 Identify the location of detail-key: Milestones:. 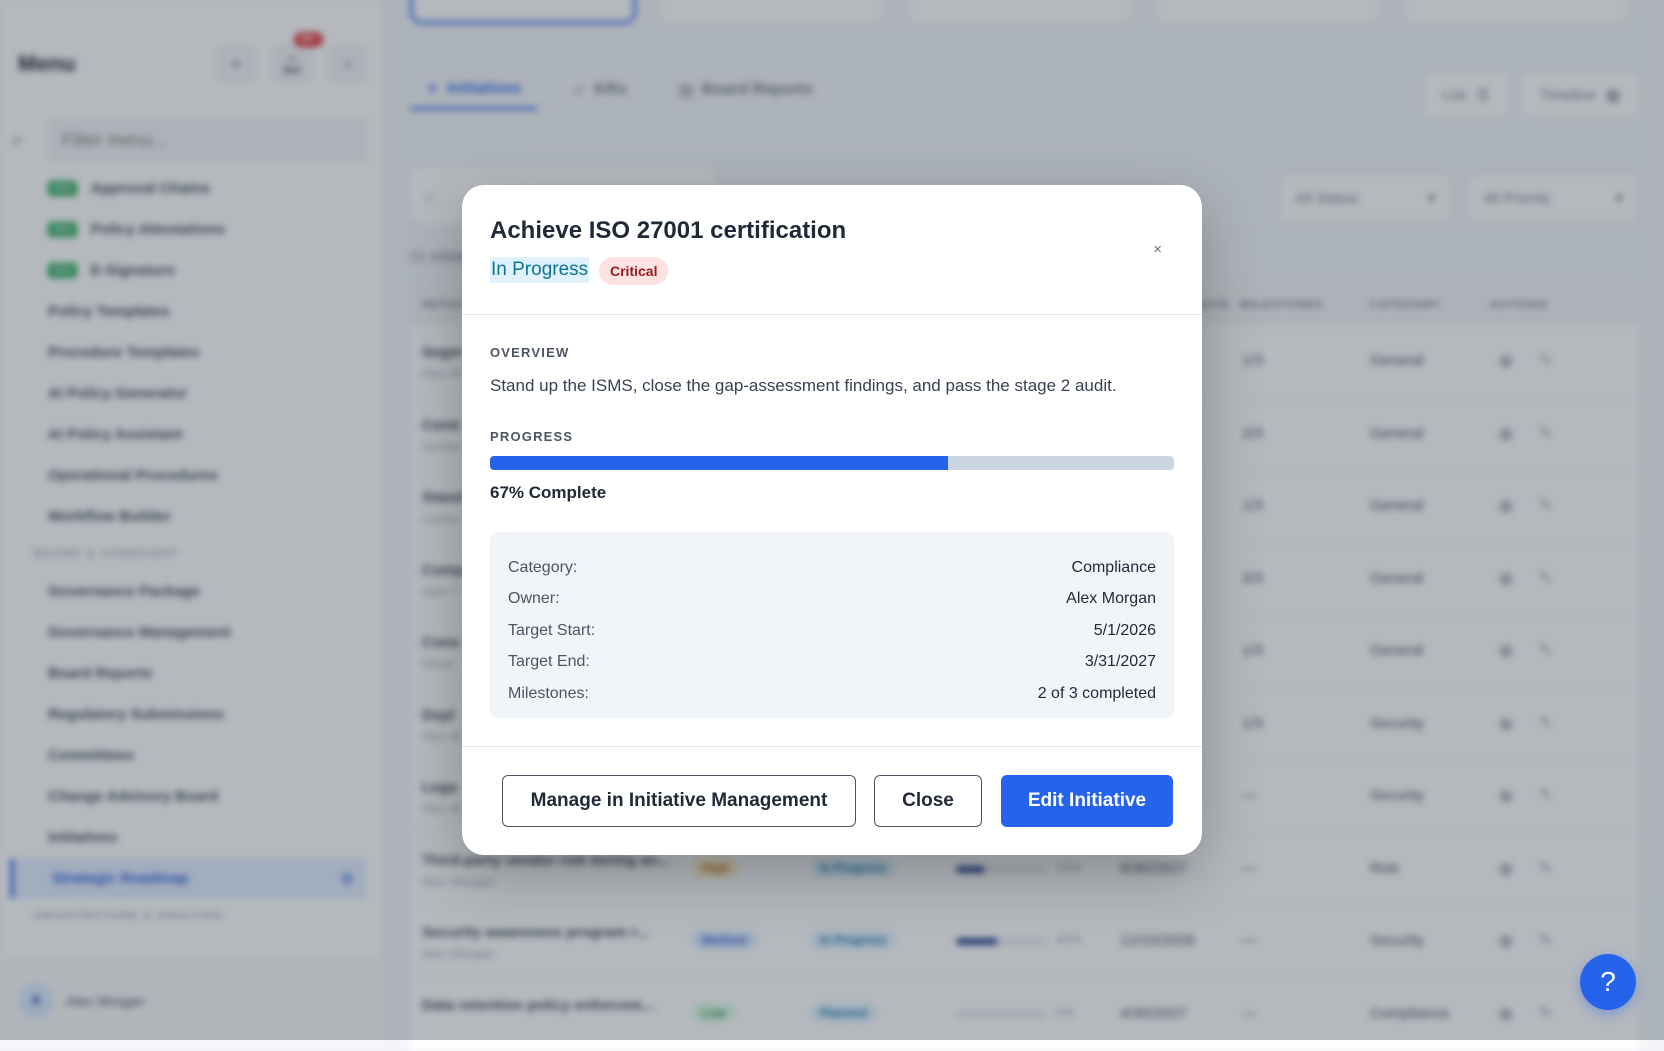
(548, 694).